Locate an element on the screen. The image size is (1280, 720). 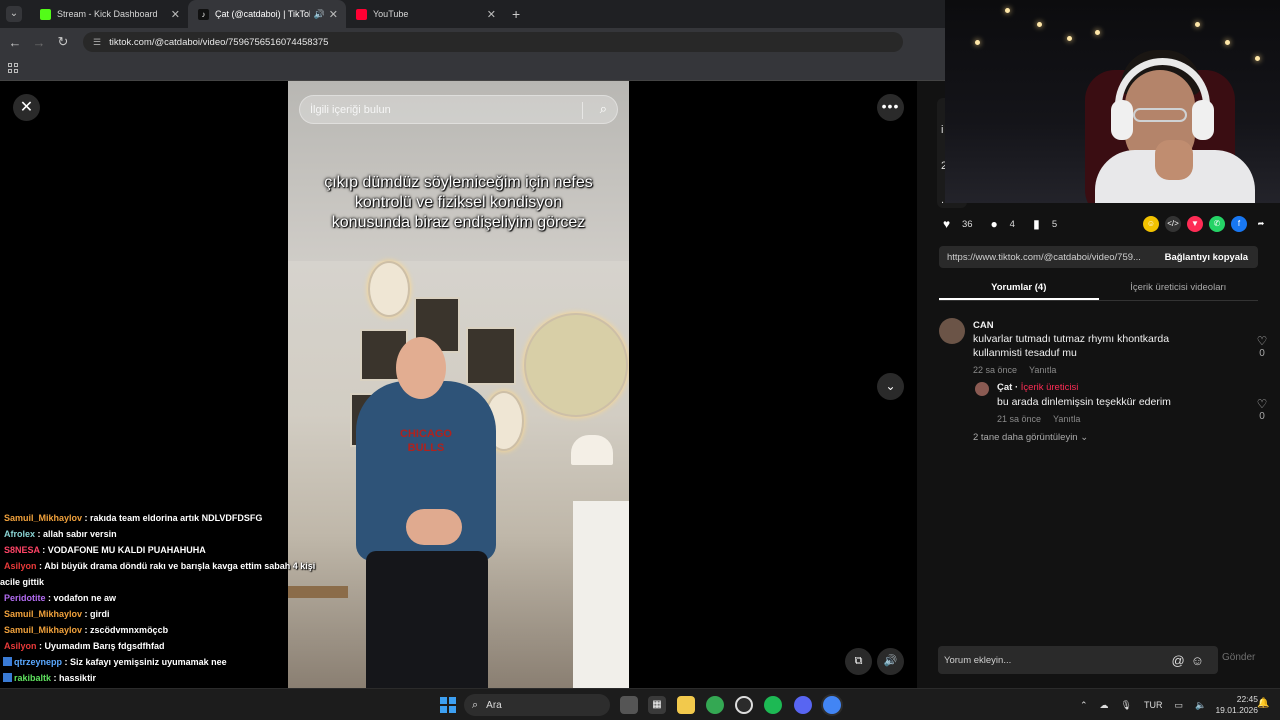
comment-like: ♡ 0 is located at coordinates (1262, 346).